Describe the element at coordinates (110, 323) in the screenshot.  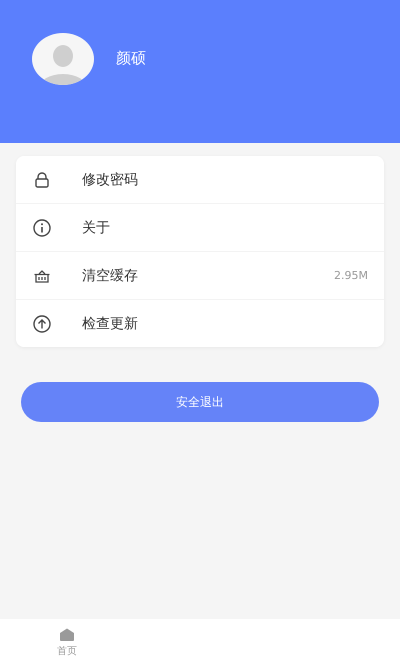
I see `menu-label: 检查更新` at that location.